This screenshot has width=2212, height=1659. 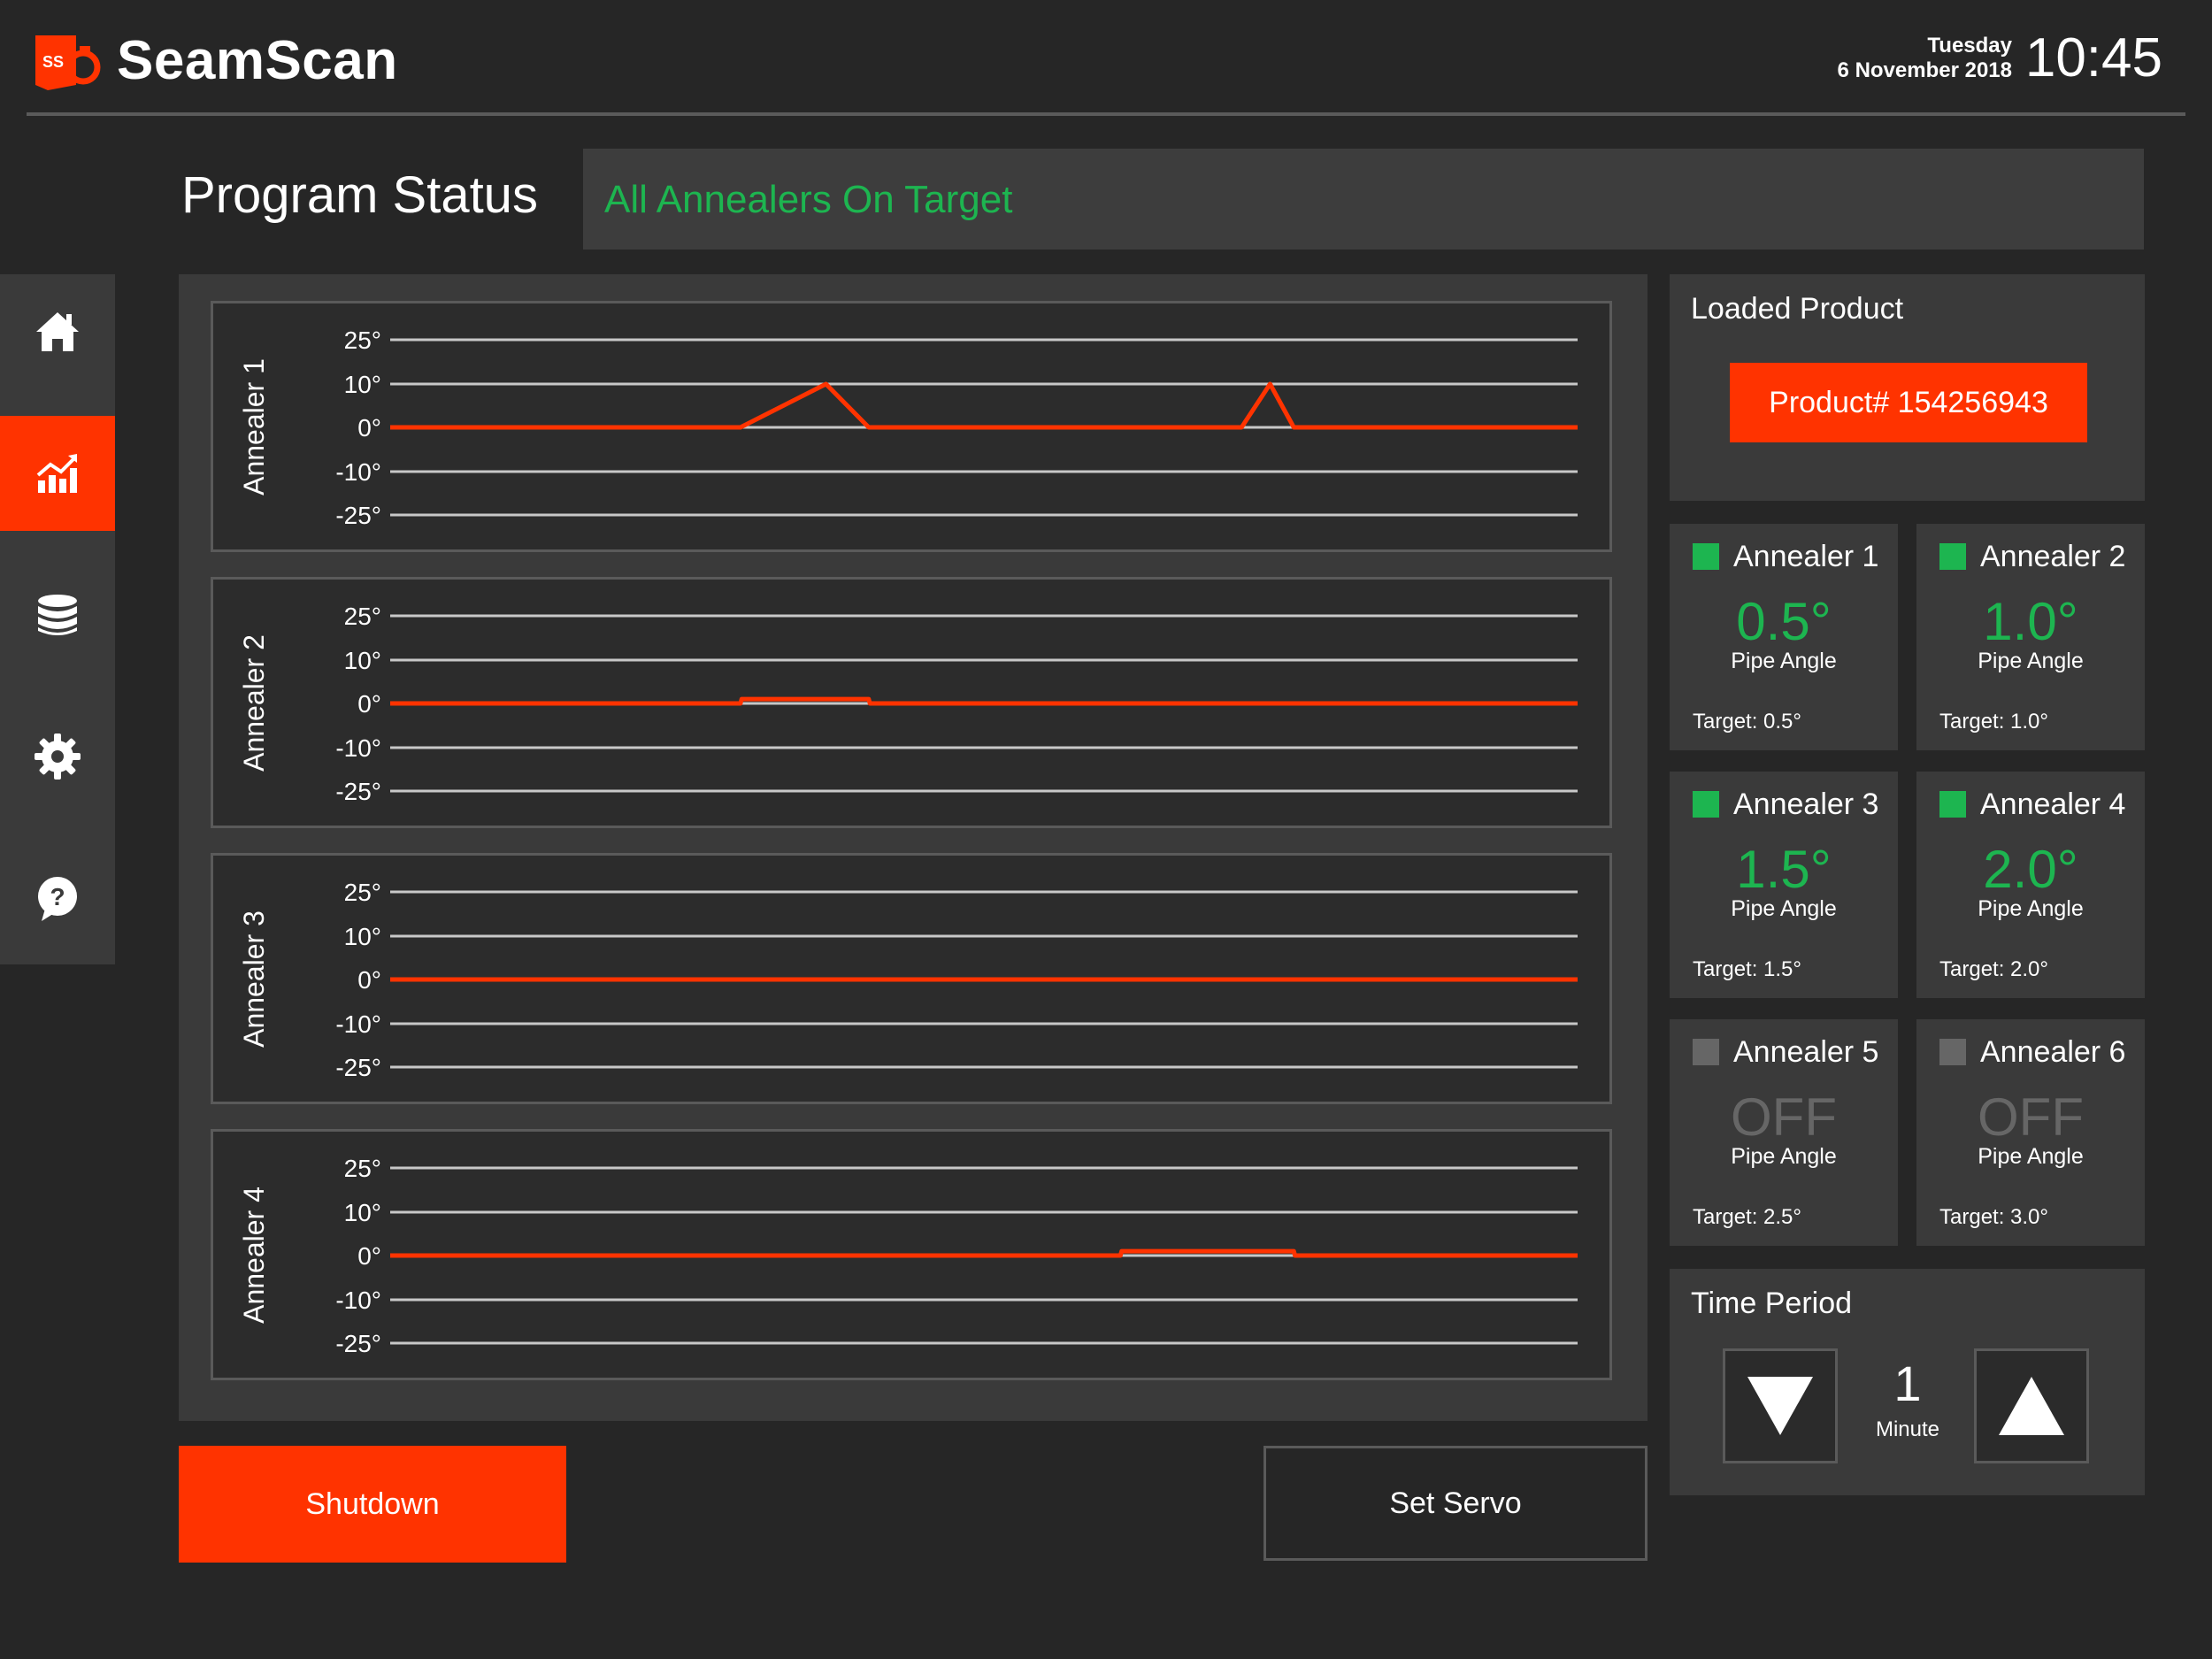 What do you see at coordinates (1994, 1217) in the screenshot?
I see `target-value: Target: 3.0°` at bounding box center [1994, 1217].